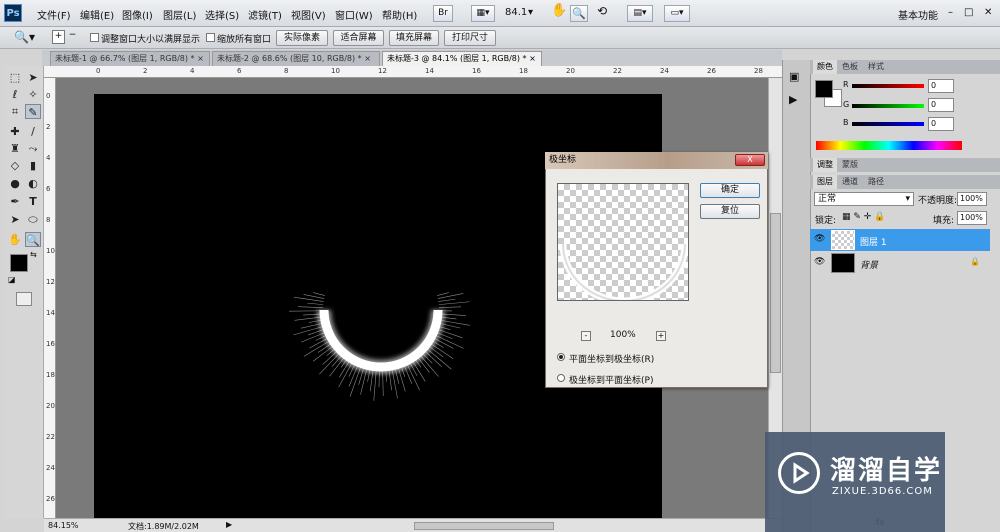 The width and height of the screenshot is (1000, 532). What do you see at coordinates (222, 14) in the screenshot?
I see `menu-select: 选择(S)` at bounding box center [222, 14].